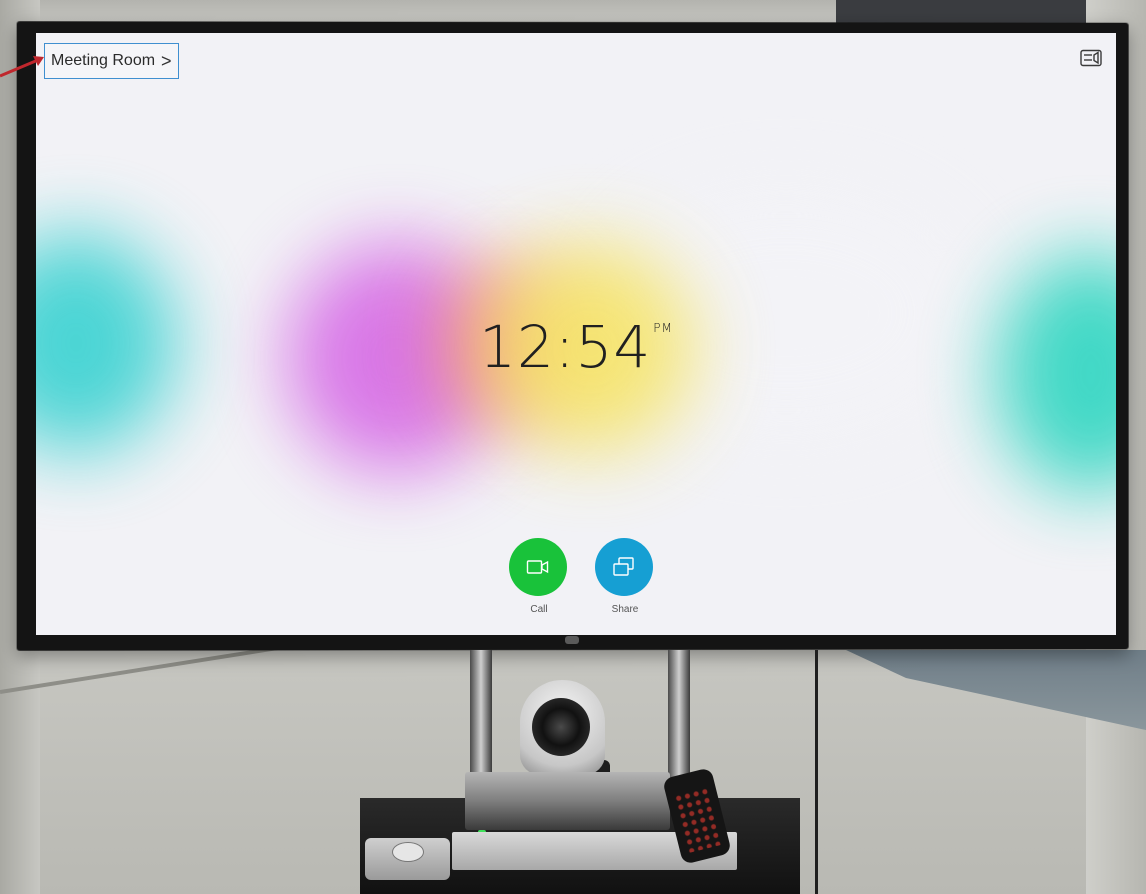  I want to click on power-cable, so click(816, 772).